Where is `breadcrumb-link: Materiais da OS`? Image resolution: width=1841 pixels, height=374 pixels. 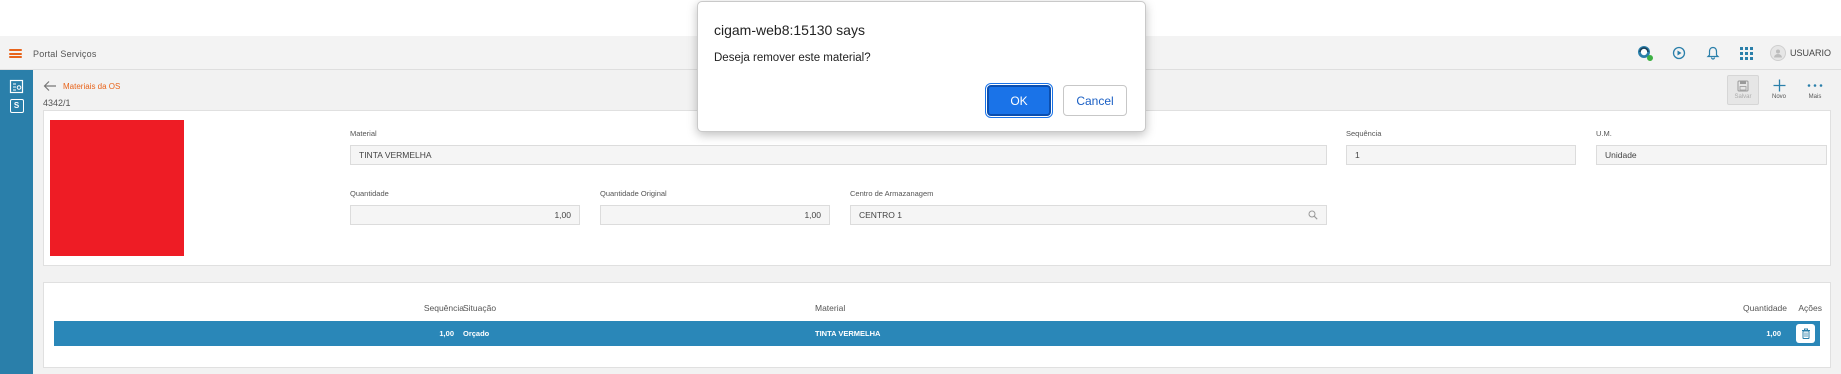
breadcrumb-link: Materiais da OS is located at coordinates (91, 86).